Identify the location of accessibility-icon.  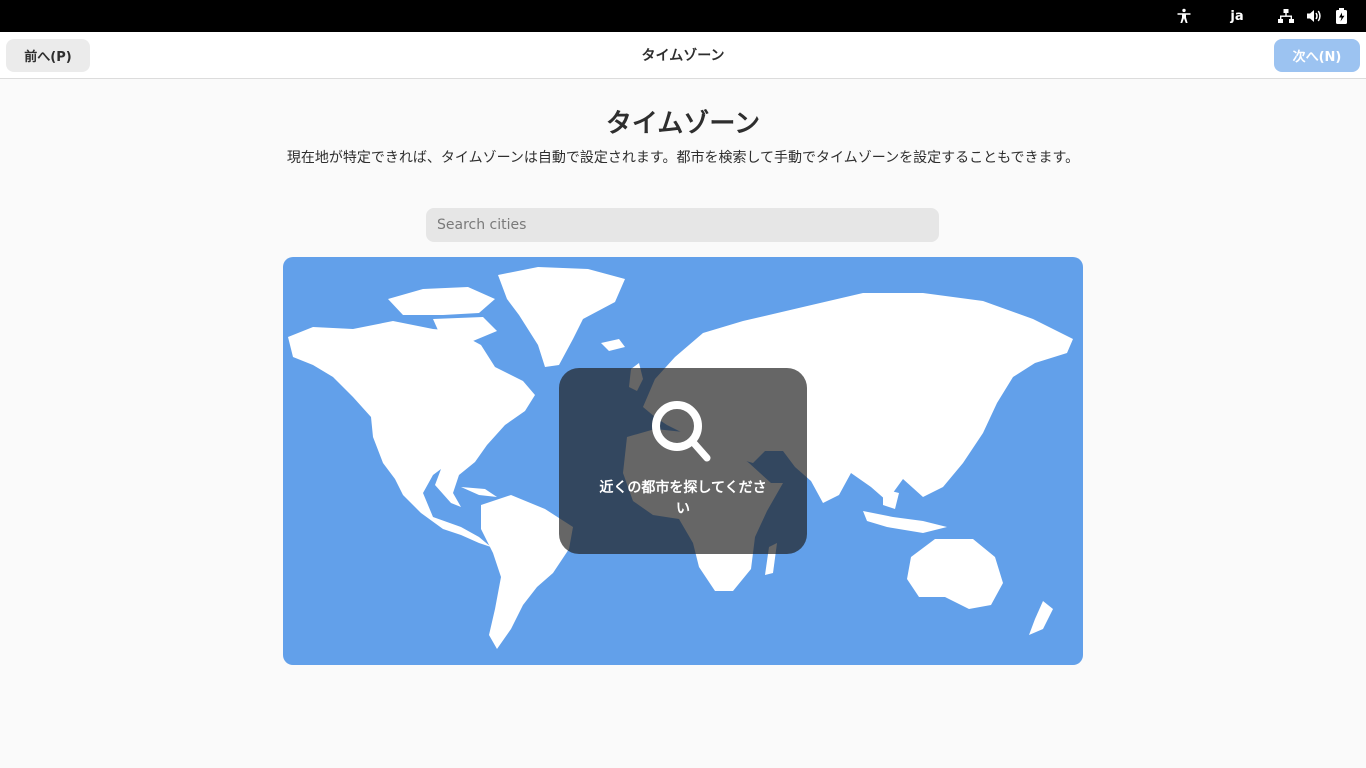
(1184, 16).